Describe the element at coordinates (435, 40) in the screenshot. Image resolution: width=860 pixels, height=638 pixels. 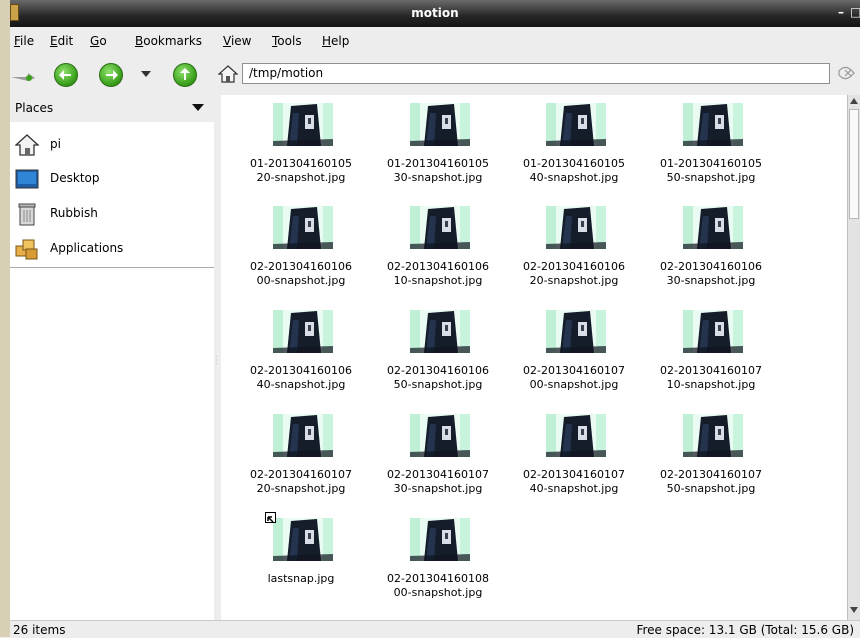
I see `menu-bar: File Edit Go Bookmarks View Tools Help` at that location.